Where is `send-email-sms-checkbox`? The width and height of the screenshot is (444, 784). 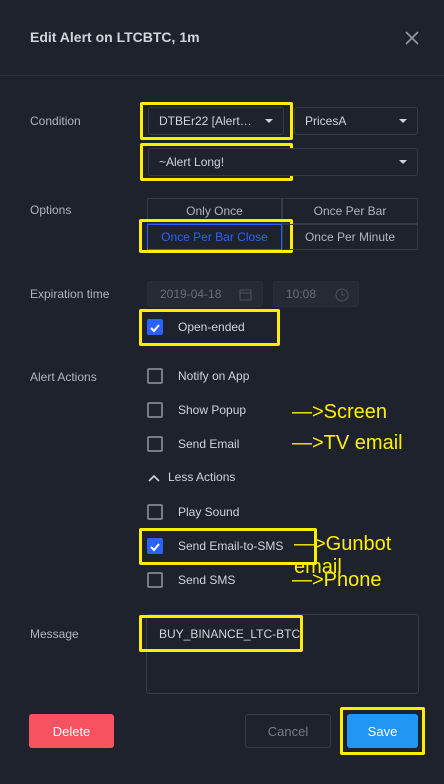 send-email-sms-checkbox is located at coordinates (155, 546).